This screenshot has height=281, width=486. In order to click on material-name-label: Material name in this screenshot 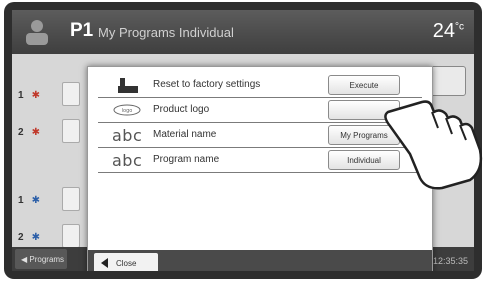, I will do `click(185, 134)`.